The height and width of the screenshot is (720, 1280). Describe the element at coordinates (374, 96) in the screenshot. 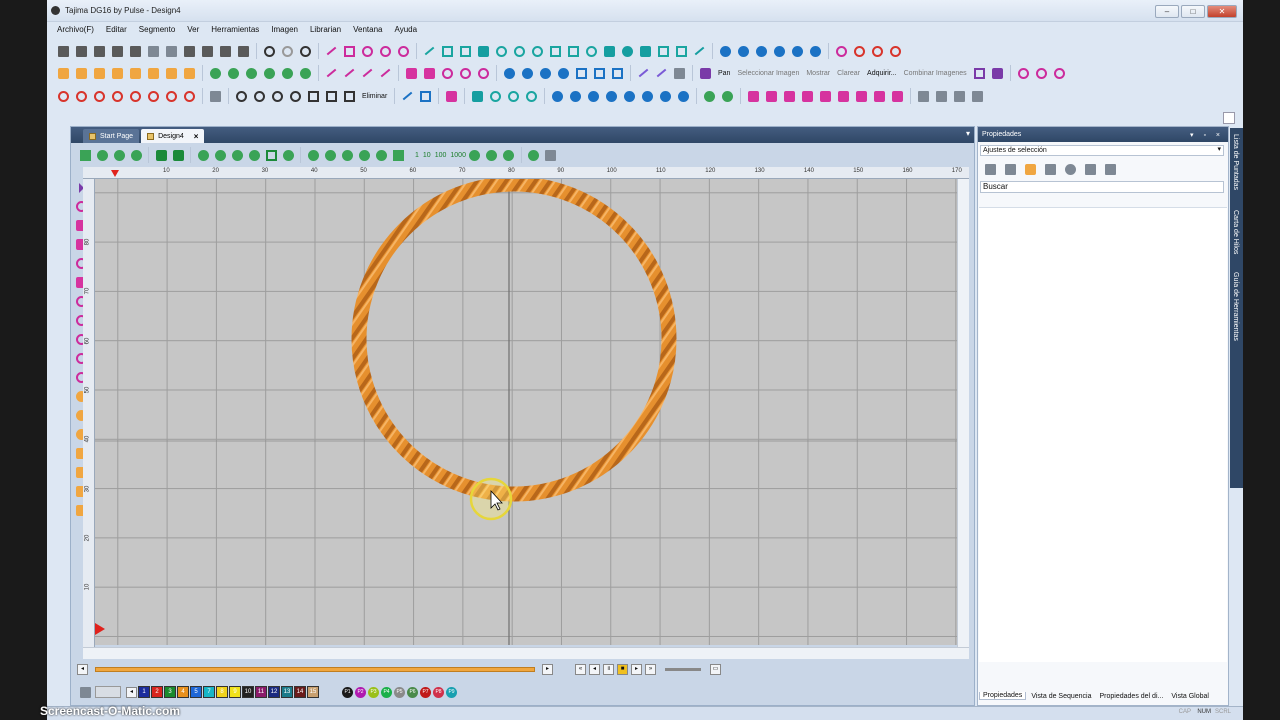

I see `delete-button: Eliminar` at that location.